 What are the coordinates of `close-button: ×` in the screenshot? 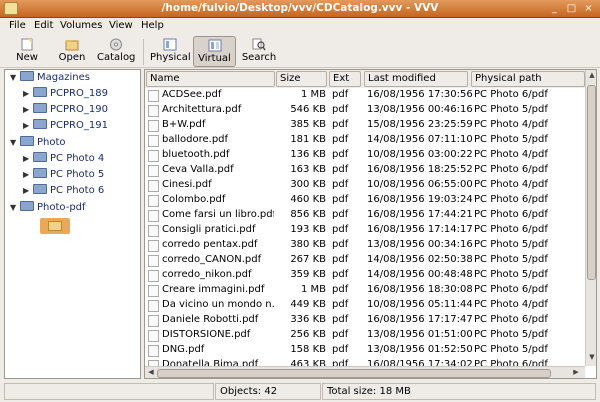 It's located at (588, 9).